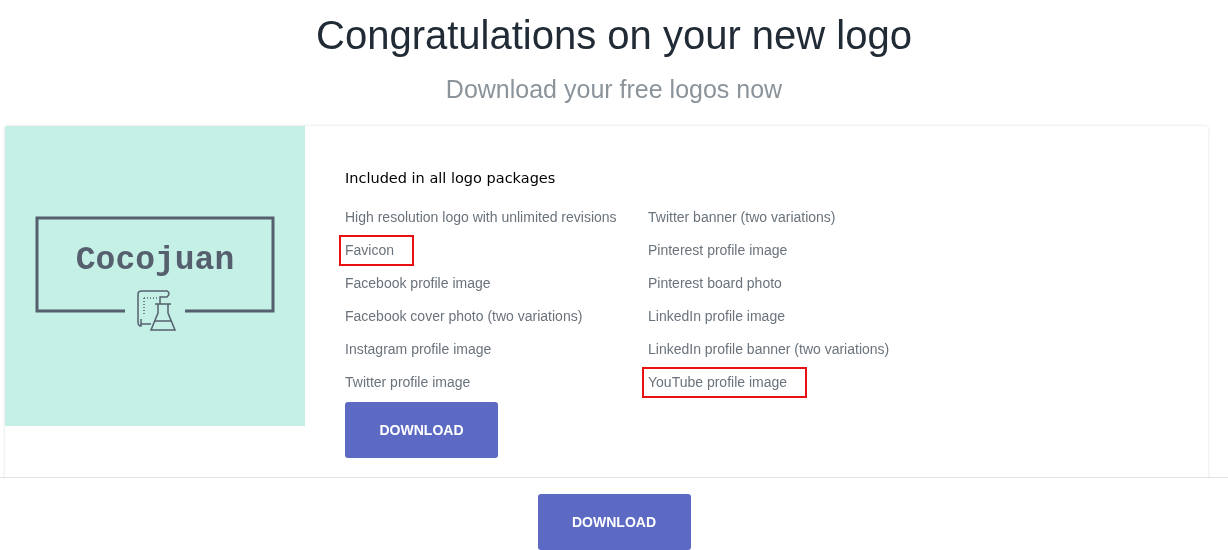  Describe the element at coordinates (614, 89) in the screenshot. I see `page-subtitle: Download your free logos now` at that location.